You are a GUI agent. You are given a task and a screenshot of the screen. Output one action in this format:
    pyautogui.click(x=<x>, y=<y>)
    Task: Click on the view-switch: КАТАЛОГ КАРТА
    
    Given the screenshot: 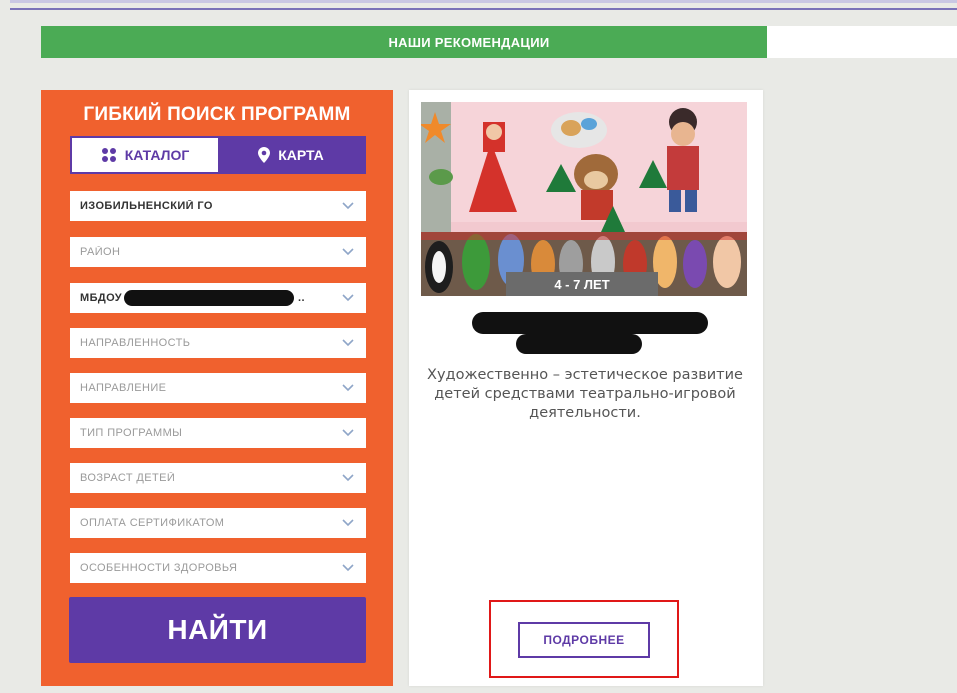 What is the action you would take?
    pyautogui.click(x=218, y=155)
    